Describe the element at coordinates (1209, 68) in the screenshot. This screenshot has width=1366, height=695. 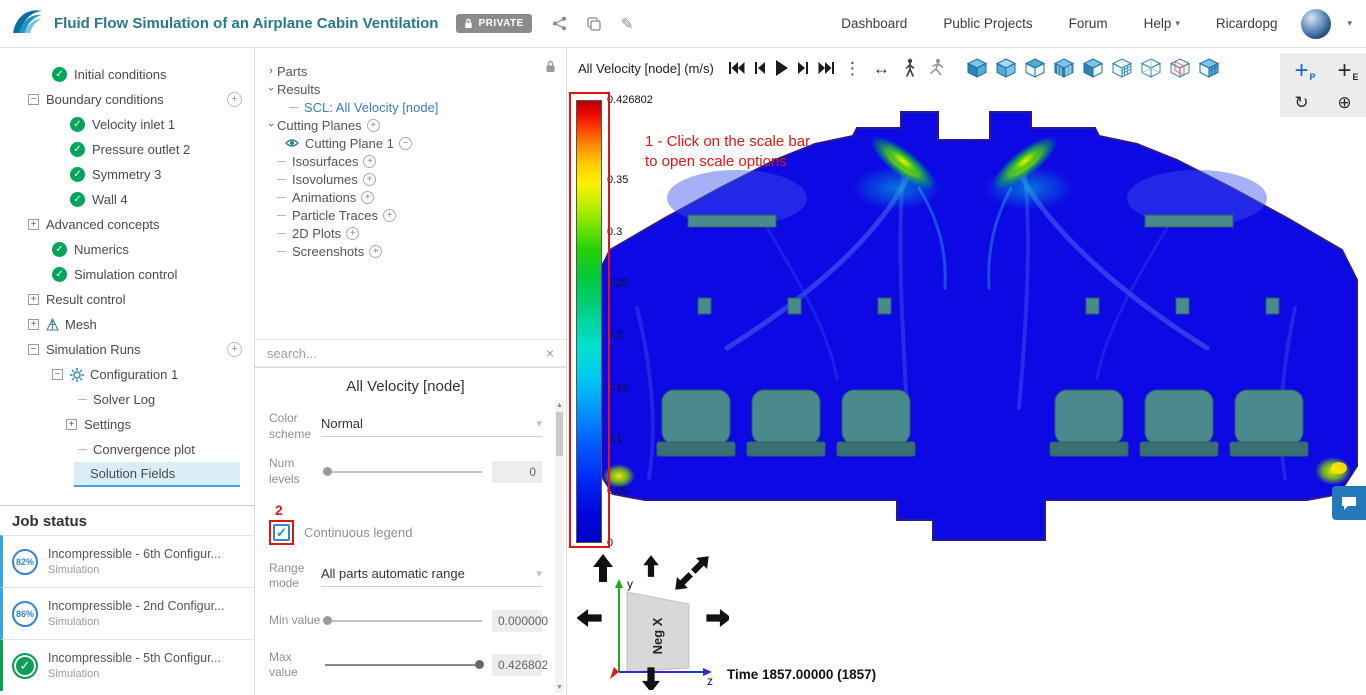
I see `panel-grid-cube-icon` at that location.